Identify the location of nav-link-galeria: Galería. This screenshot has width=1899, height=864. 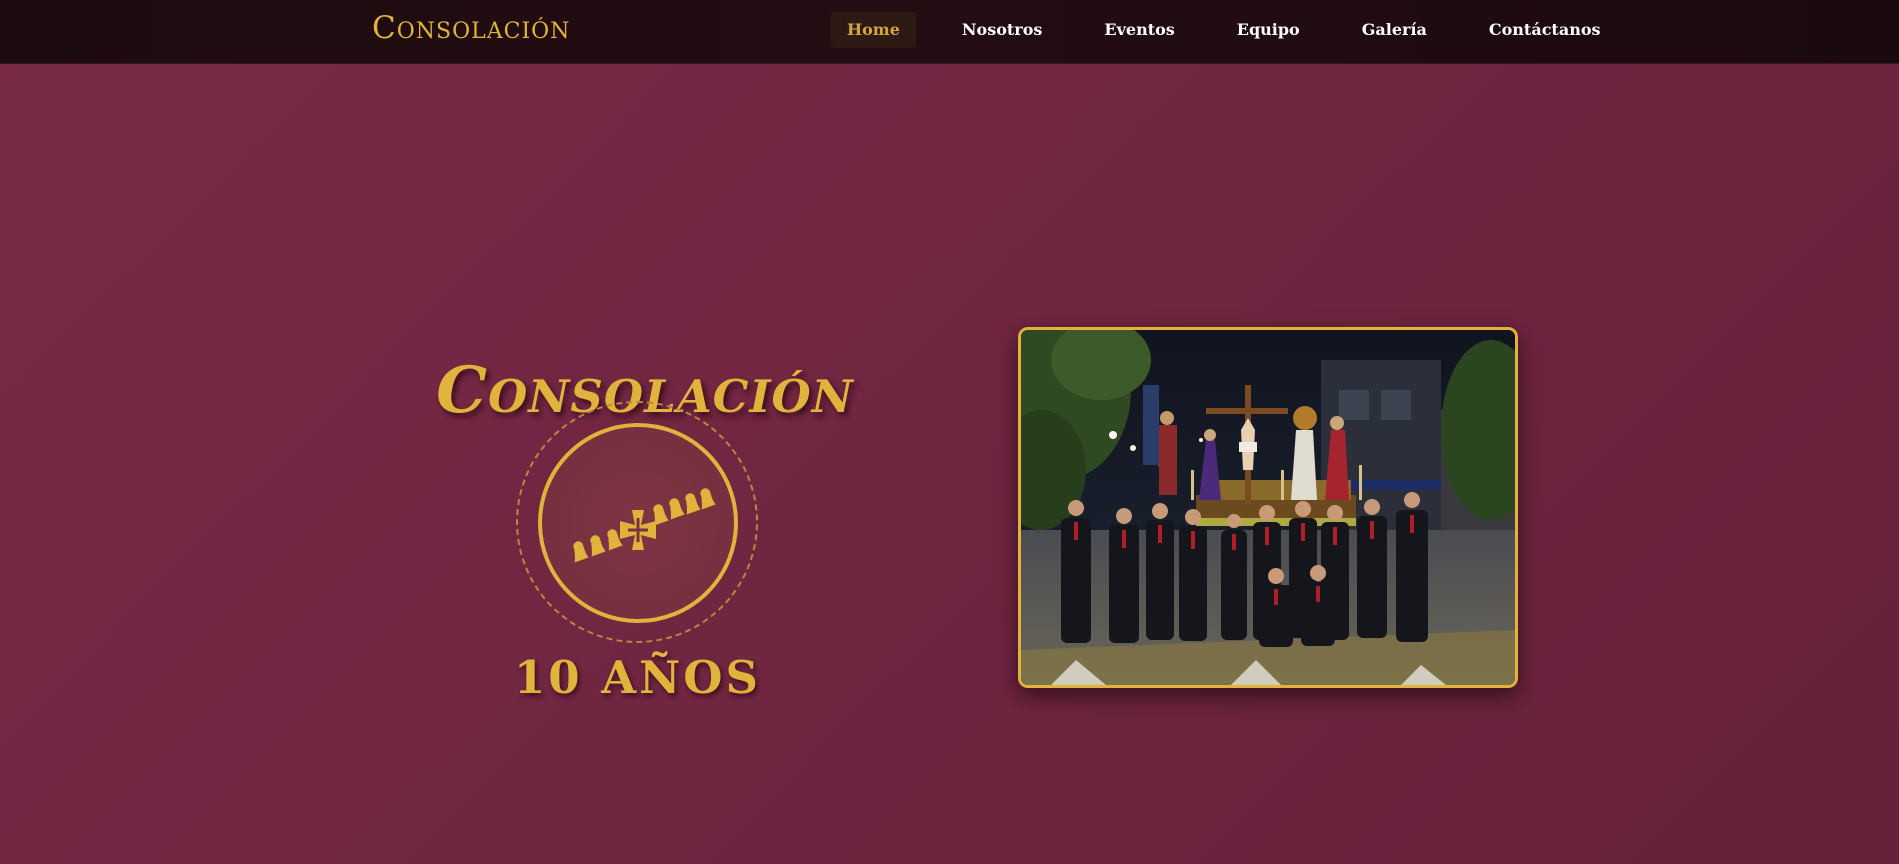
(1394, 30).